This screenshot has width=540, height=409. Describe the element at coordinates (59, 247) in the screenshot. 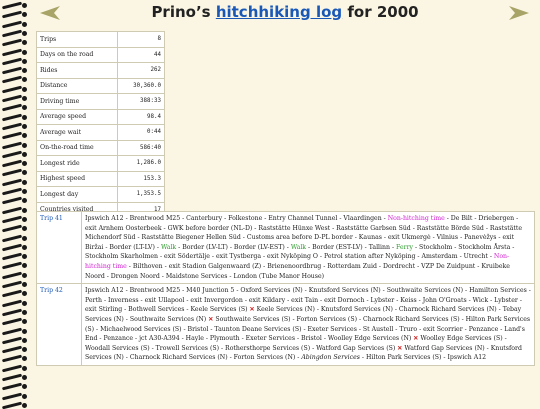

I see `trip-link: Trip 41` at that location.